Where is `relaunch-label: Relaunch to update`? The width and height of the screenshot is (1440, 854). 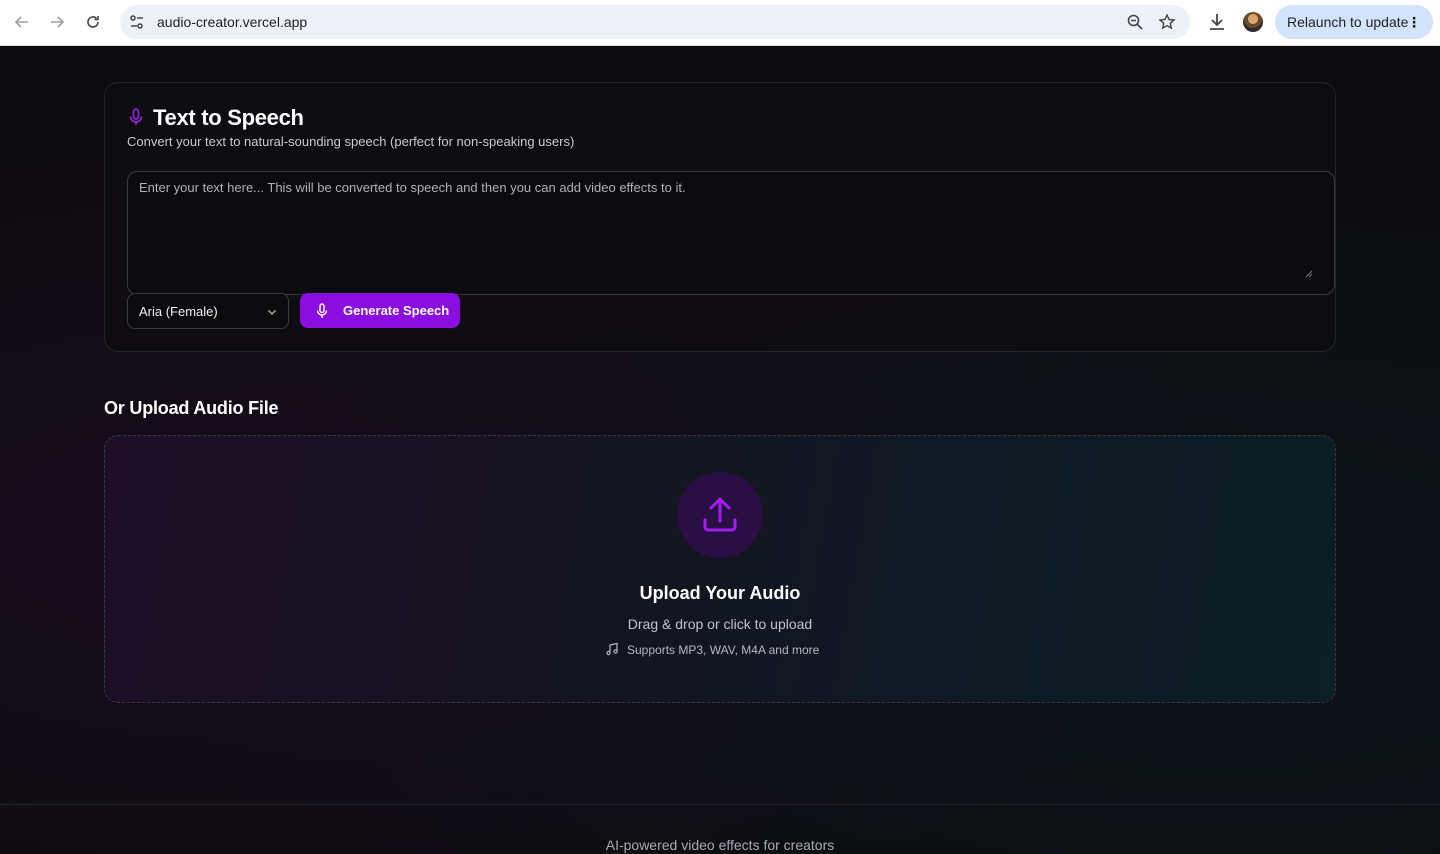
relaunch-label: Relaunch to update is located at coordinates (1348, 22).